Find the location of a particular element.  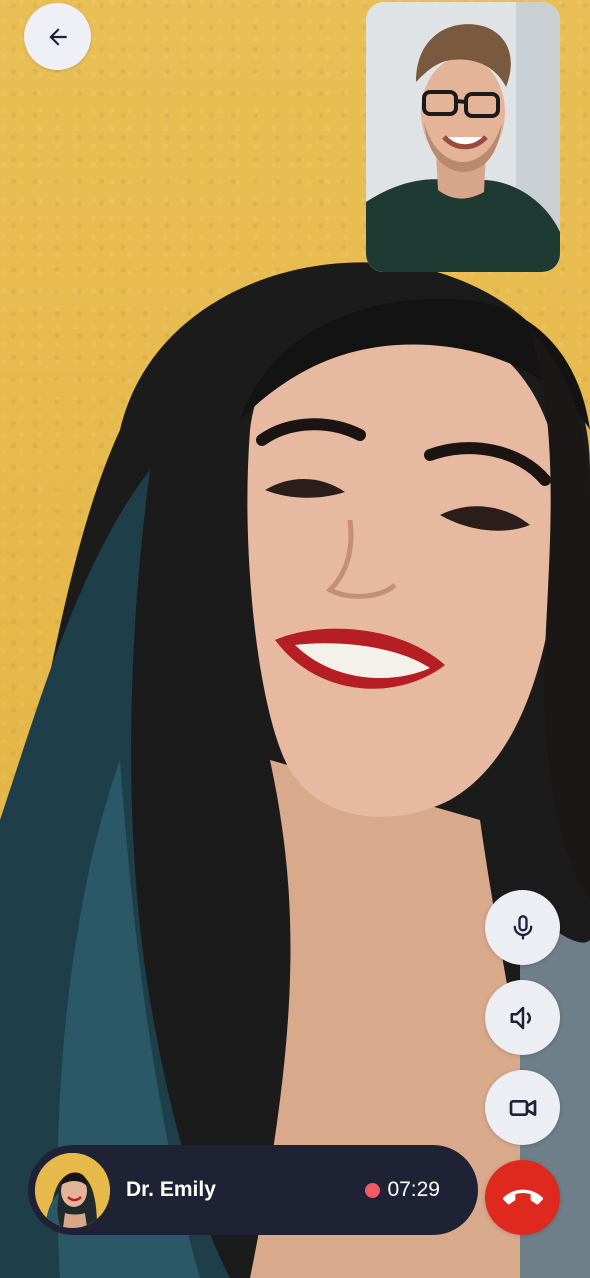

speaker-icon is located at coordinates (520, 1017).